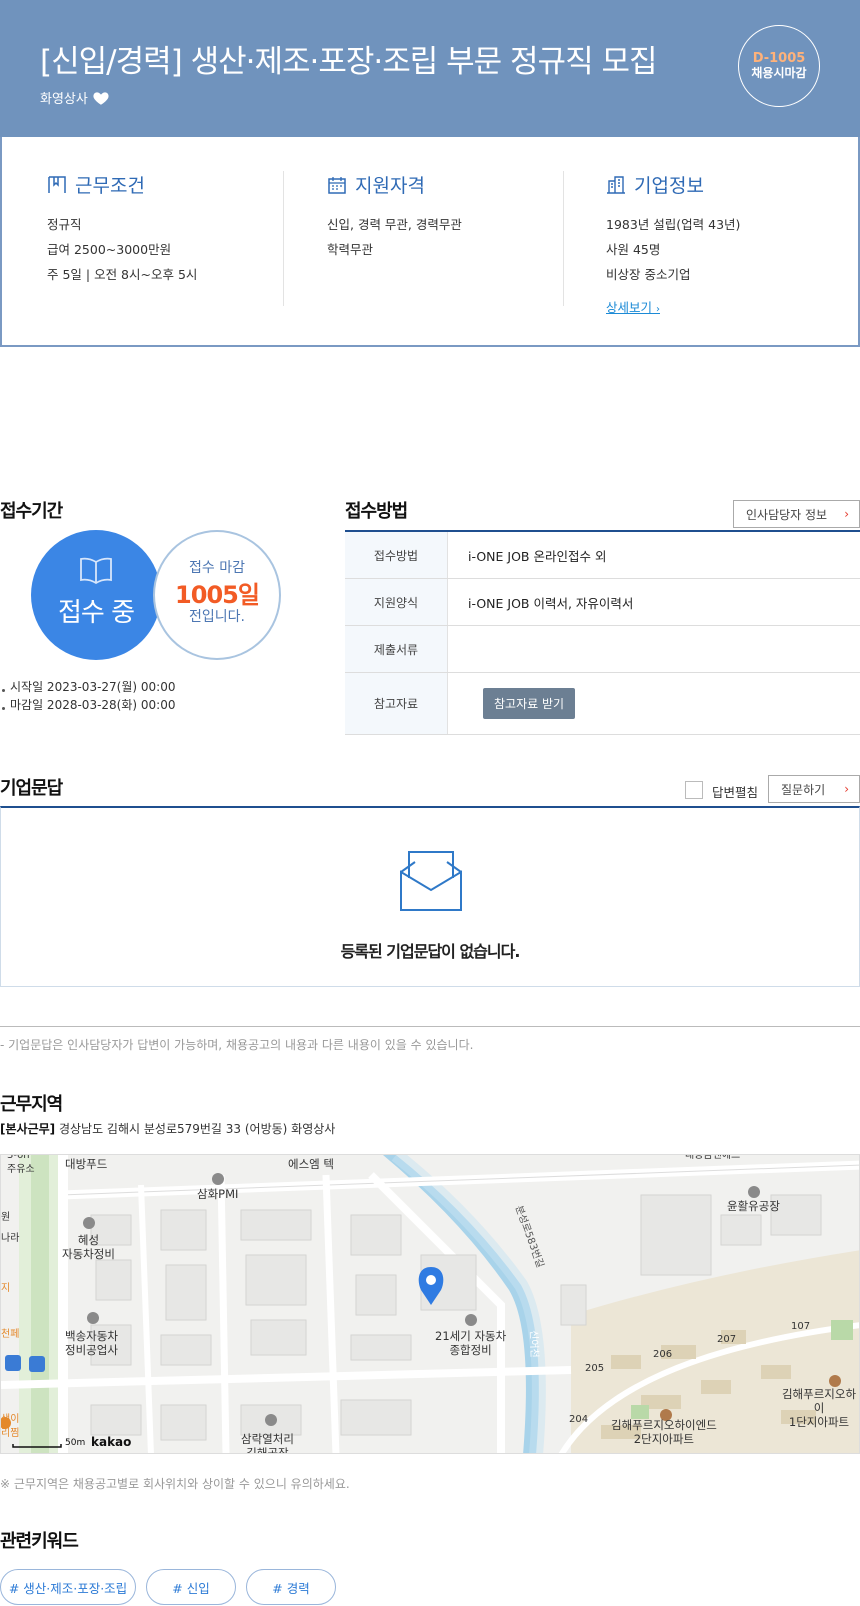  I want to click on envelope-icon, so click(431, 881).